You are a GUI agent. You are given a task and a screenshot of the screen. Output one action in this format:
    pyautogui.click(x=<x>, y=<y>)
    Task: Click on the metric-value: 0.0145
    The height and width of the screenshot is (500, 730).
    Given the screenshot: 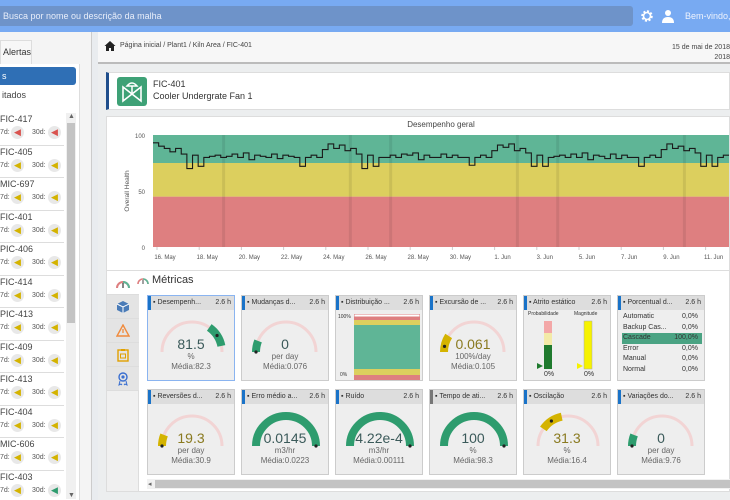 What is the action you would take?
    pyautogui.click(x=285, y=438)
    